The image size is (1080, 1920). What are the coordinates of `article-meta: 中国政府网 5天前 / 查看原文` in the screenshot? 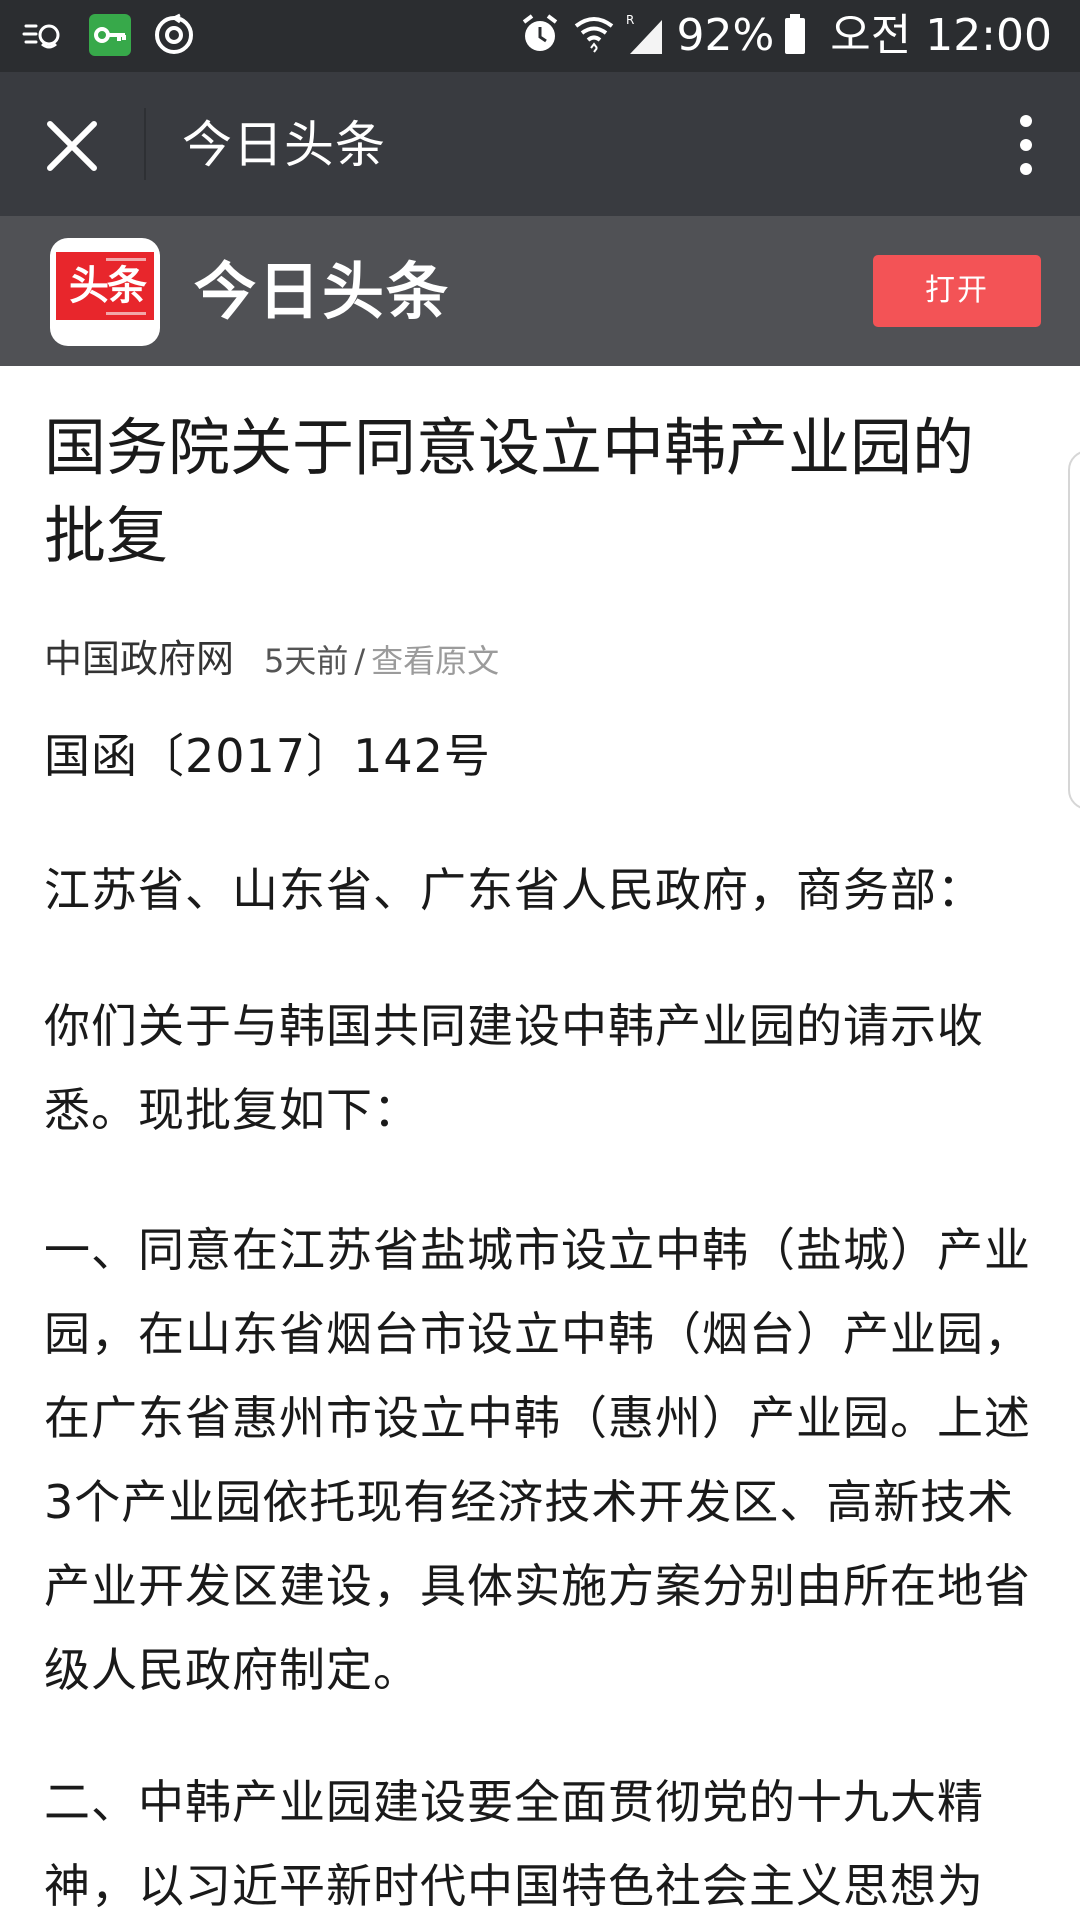 It's located at (271, 658).